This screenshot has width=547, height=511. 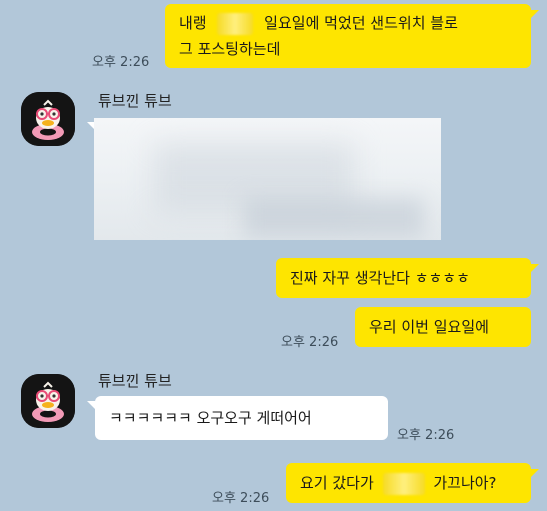 I want to click on message-line-2: 그 포스팅하는데, so click(x=230, y=49).